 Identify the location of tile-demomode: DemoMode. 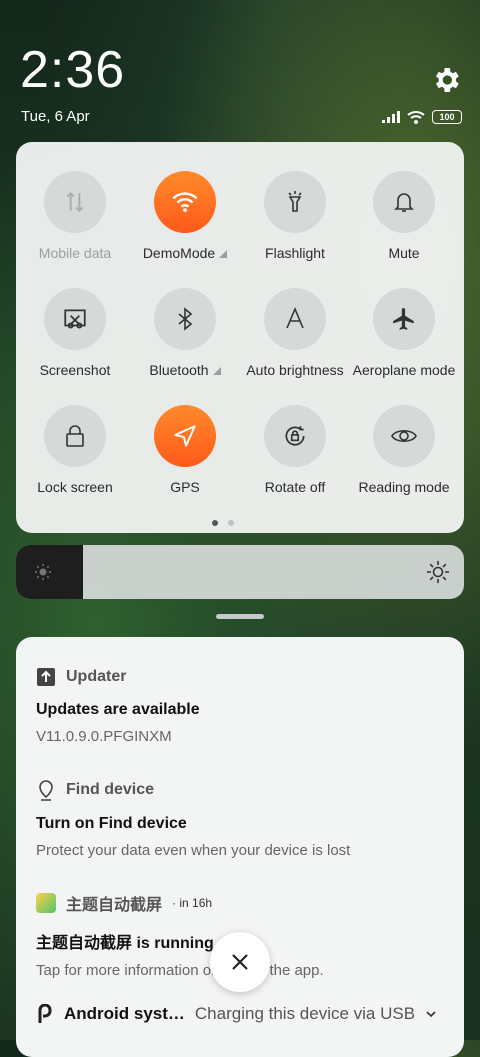
(185, 216).